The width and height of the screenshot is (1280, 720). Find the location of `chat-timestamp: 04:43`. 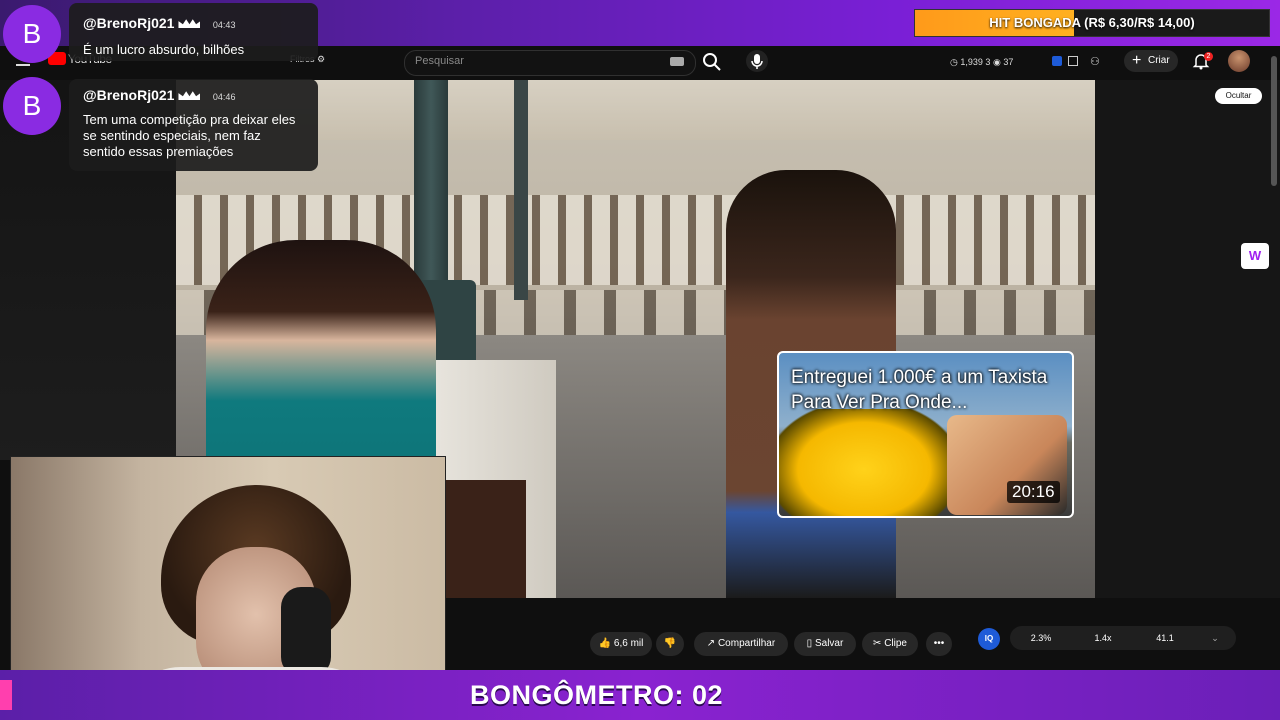

chat-timestamp: 04:43 is located at coordinates (224, 25).